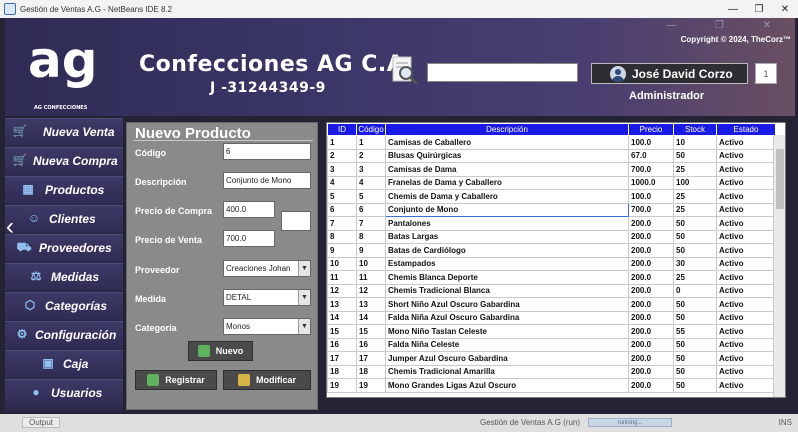 This screenshot has height=432, width=798. Describe the element at coordinates (651, 129) in the screenshot. I see `col-precio: Precio` at that location.